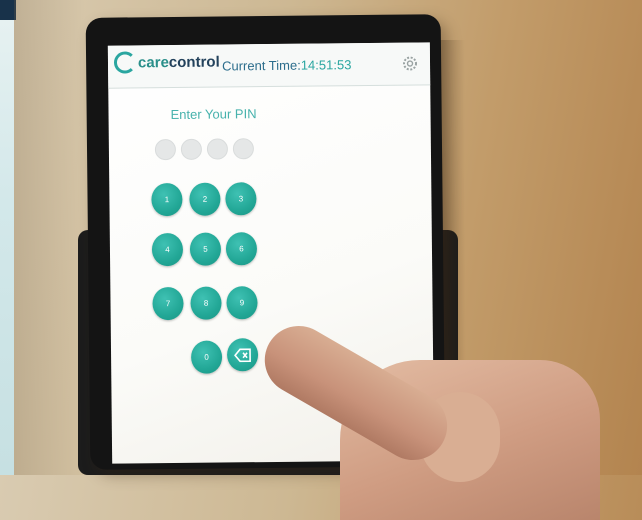 Image resolution: width=642 pixels, height=520 pixels. I want to click on logo-control-text: control, so click(194, 62).